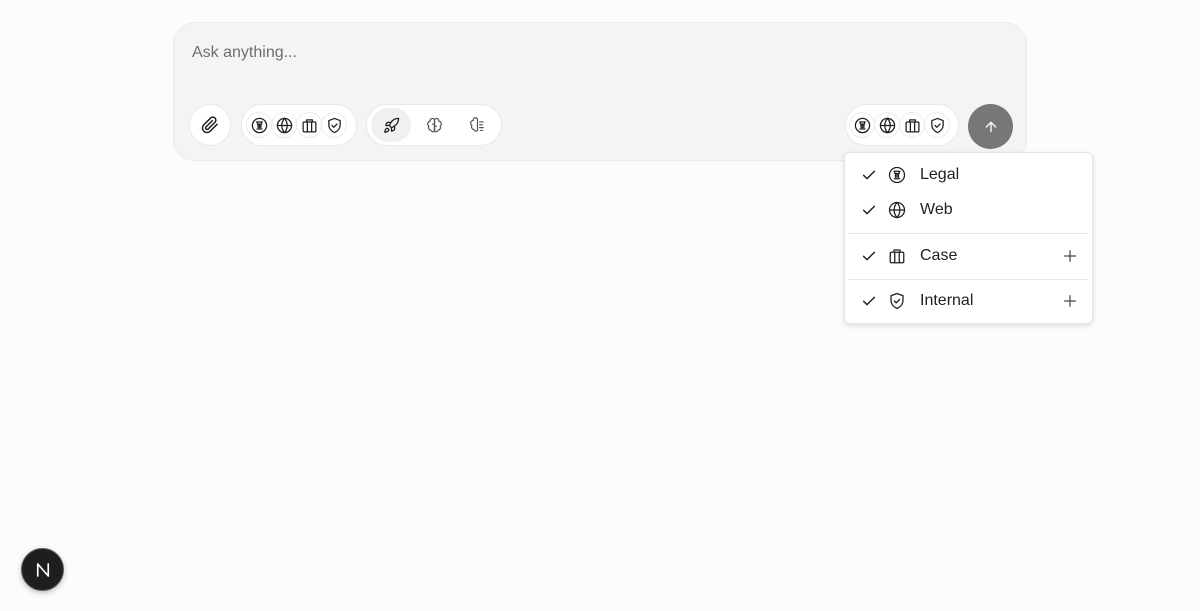  What do you see at coordinates (936, 209) in the screenshot?
I see `menu-item-label: Web` at bounding box center [936, 209].